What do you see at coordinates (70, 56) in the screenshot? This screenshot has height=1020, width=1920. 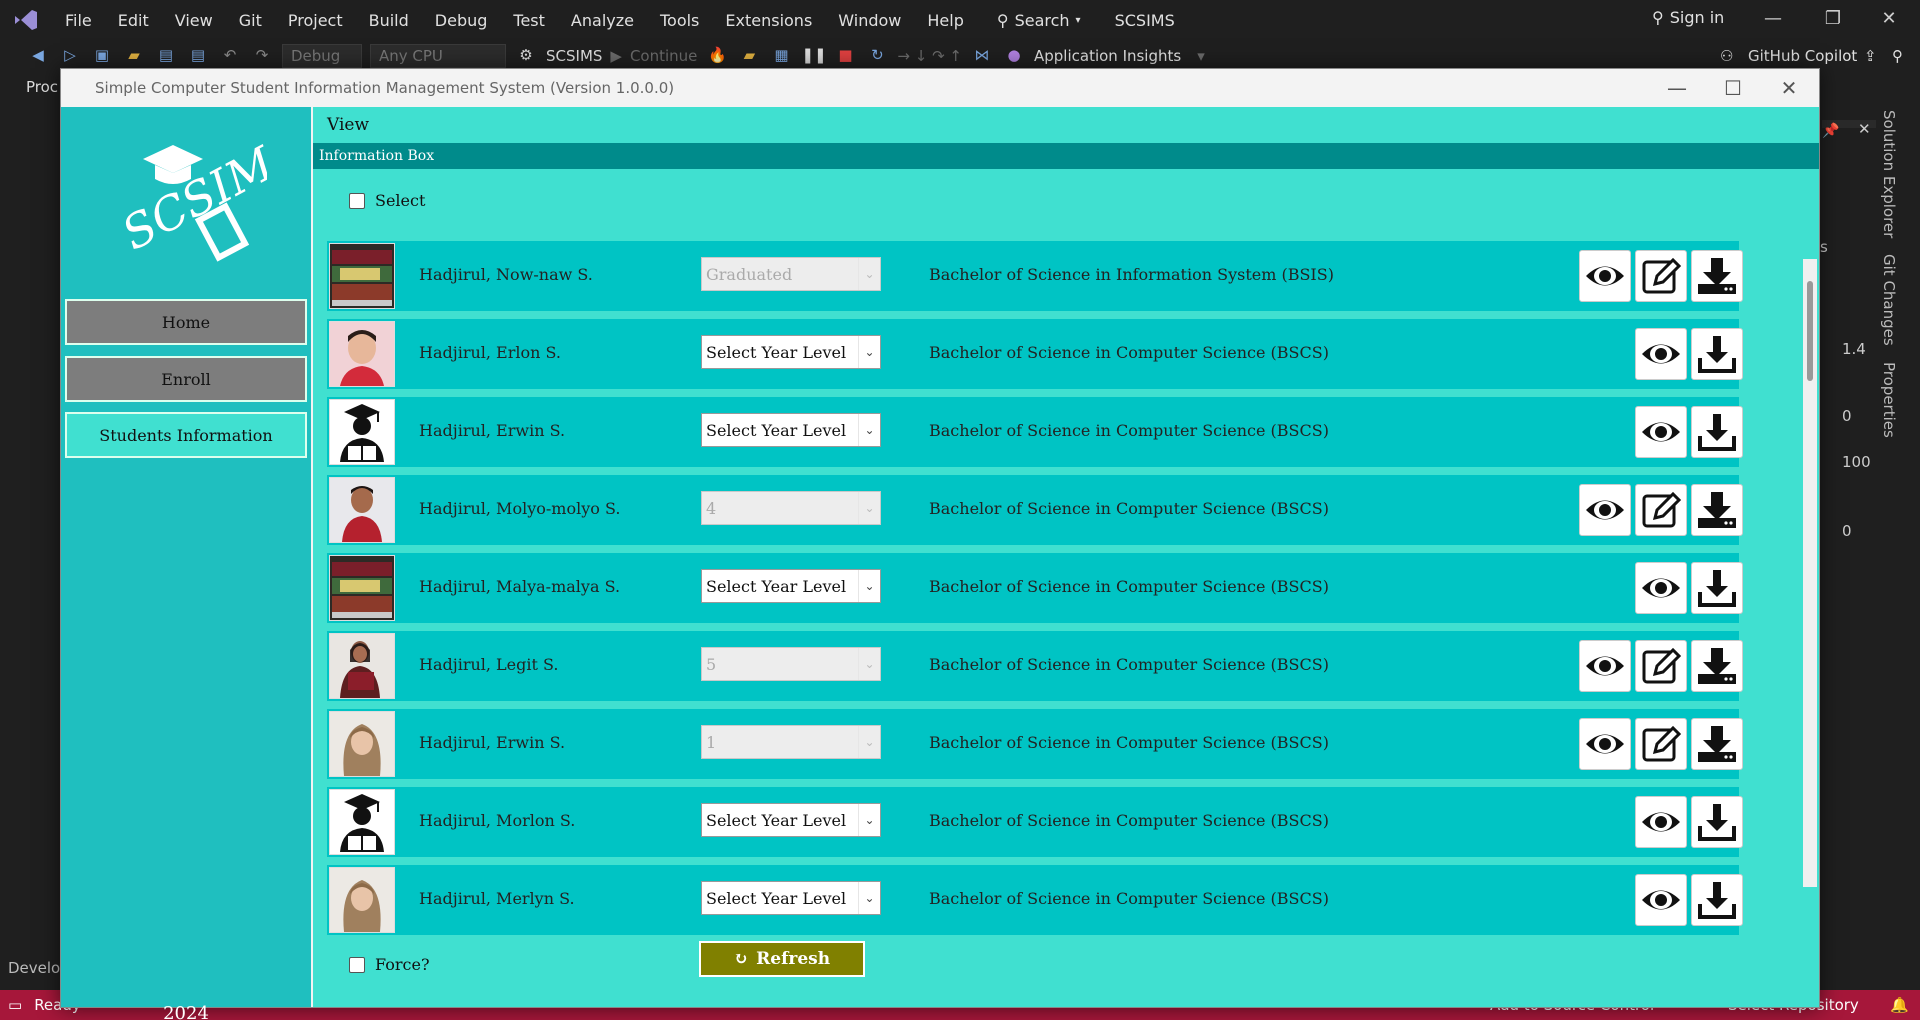 I see `forward-icon: ▷` at bounding box center [70, 56].